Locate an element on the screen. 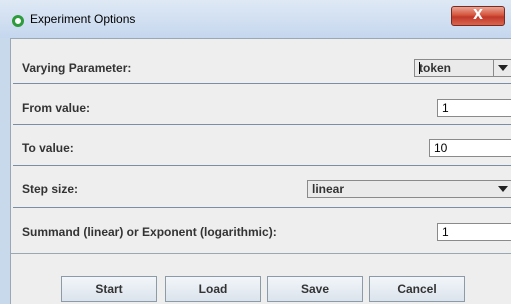 This screenshot has height=304, width=511. close-button: X is located at coordinates (478, 16).